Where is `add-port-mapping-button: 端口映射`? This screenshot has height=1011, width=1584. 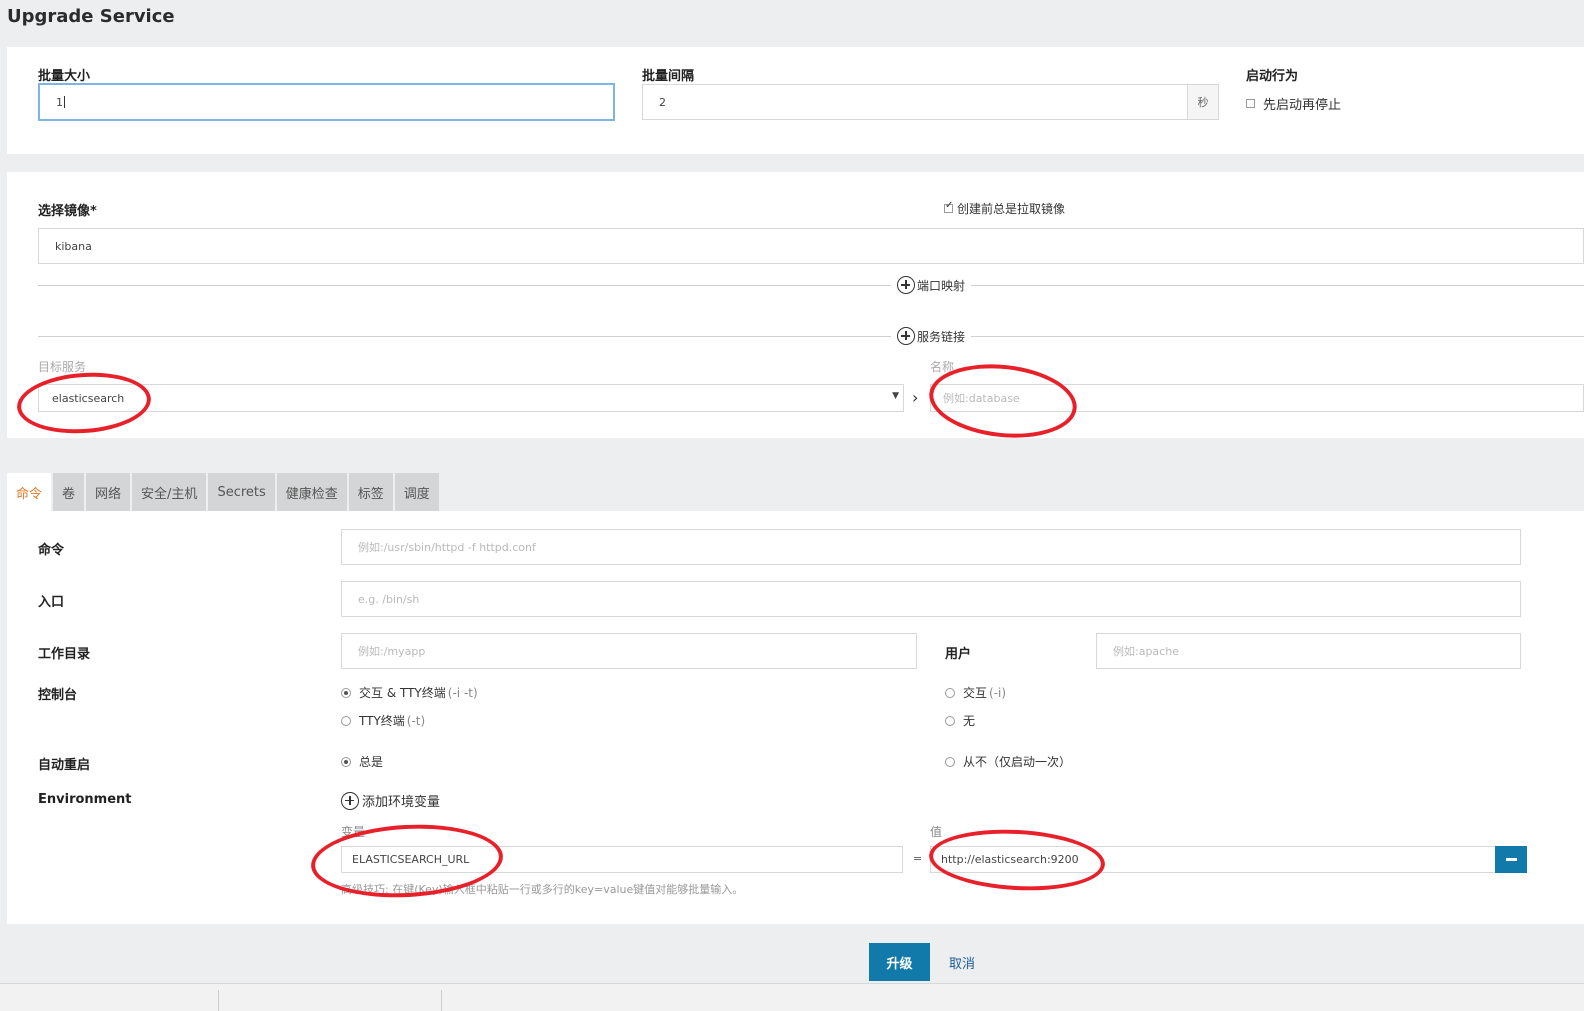
add-port-mapping-button: 端口映射 is located at coordinates (931, 285).